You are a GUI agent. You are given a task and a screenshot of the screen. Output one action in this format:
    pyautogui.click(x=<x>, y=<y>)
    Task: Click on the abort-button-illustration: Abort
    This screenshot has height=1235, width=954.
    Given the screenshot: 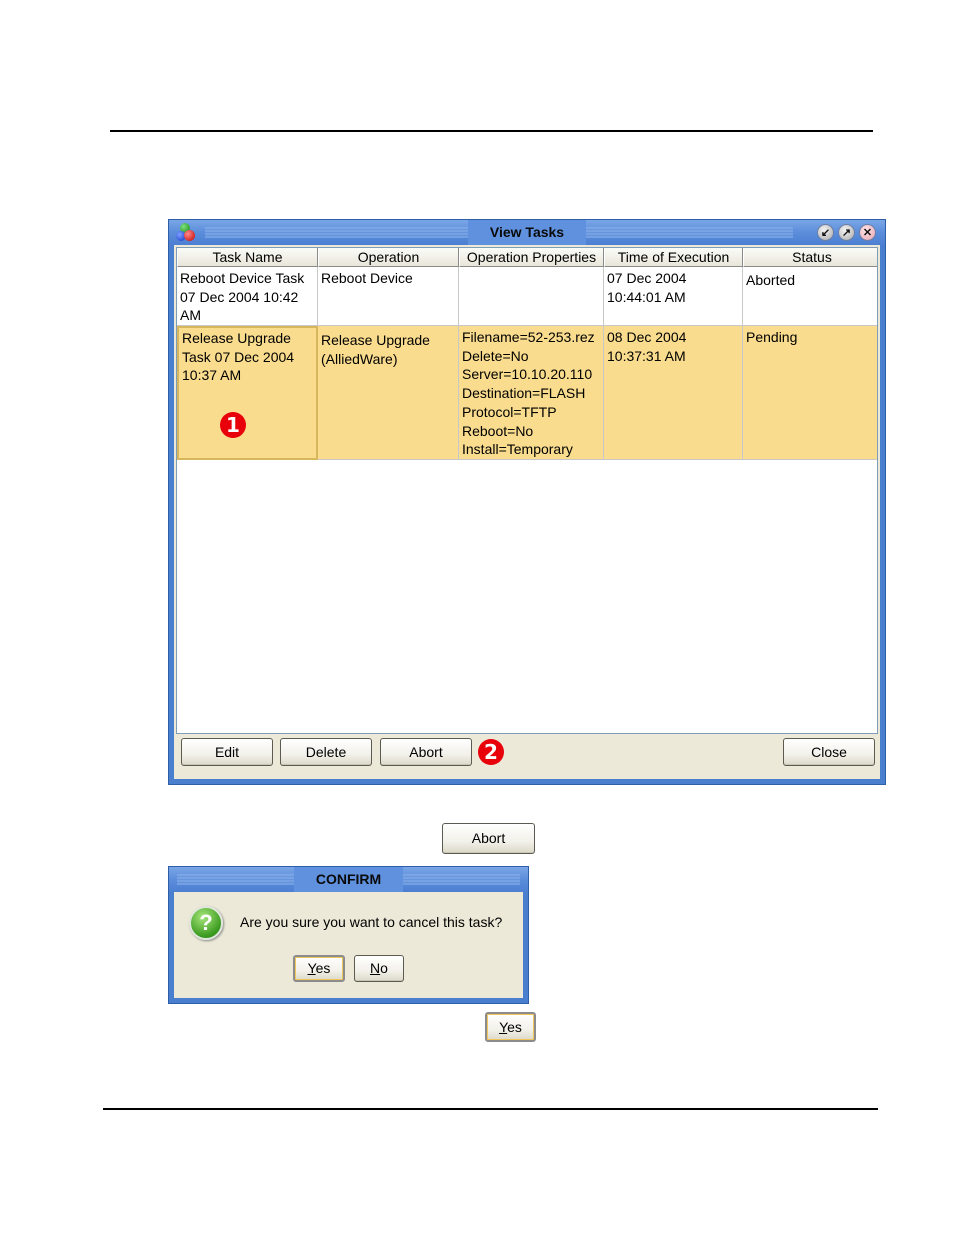 What is the action you would take?
    pyautogui.click(x=488, y=838)
    